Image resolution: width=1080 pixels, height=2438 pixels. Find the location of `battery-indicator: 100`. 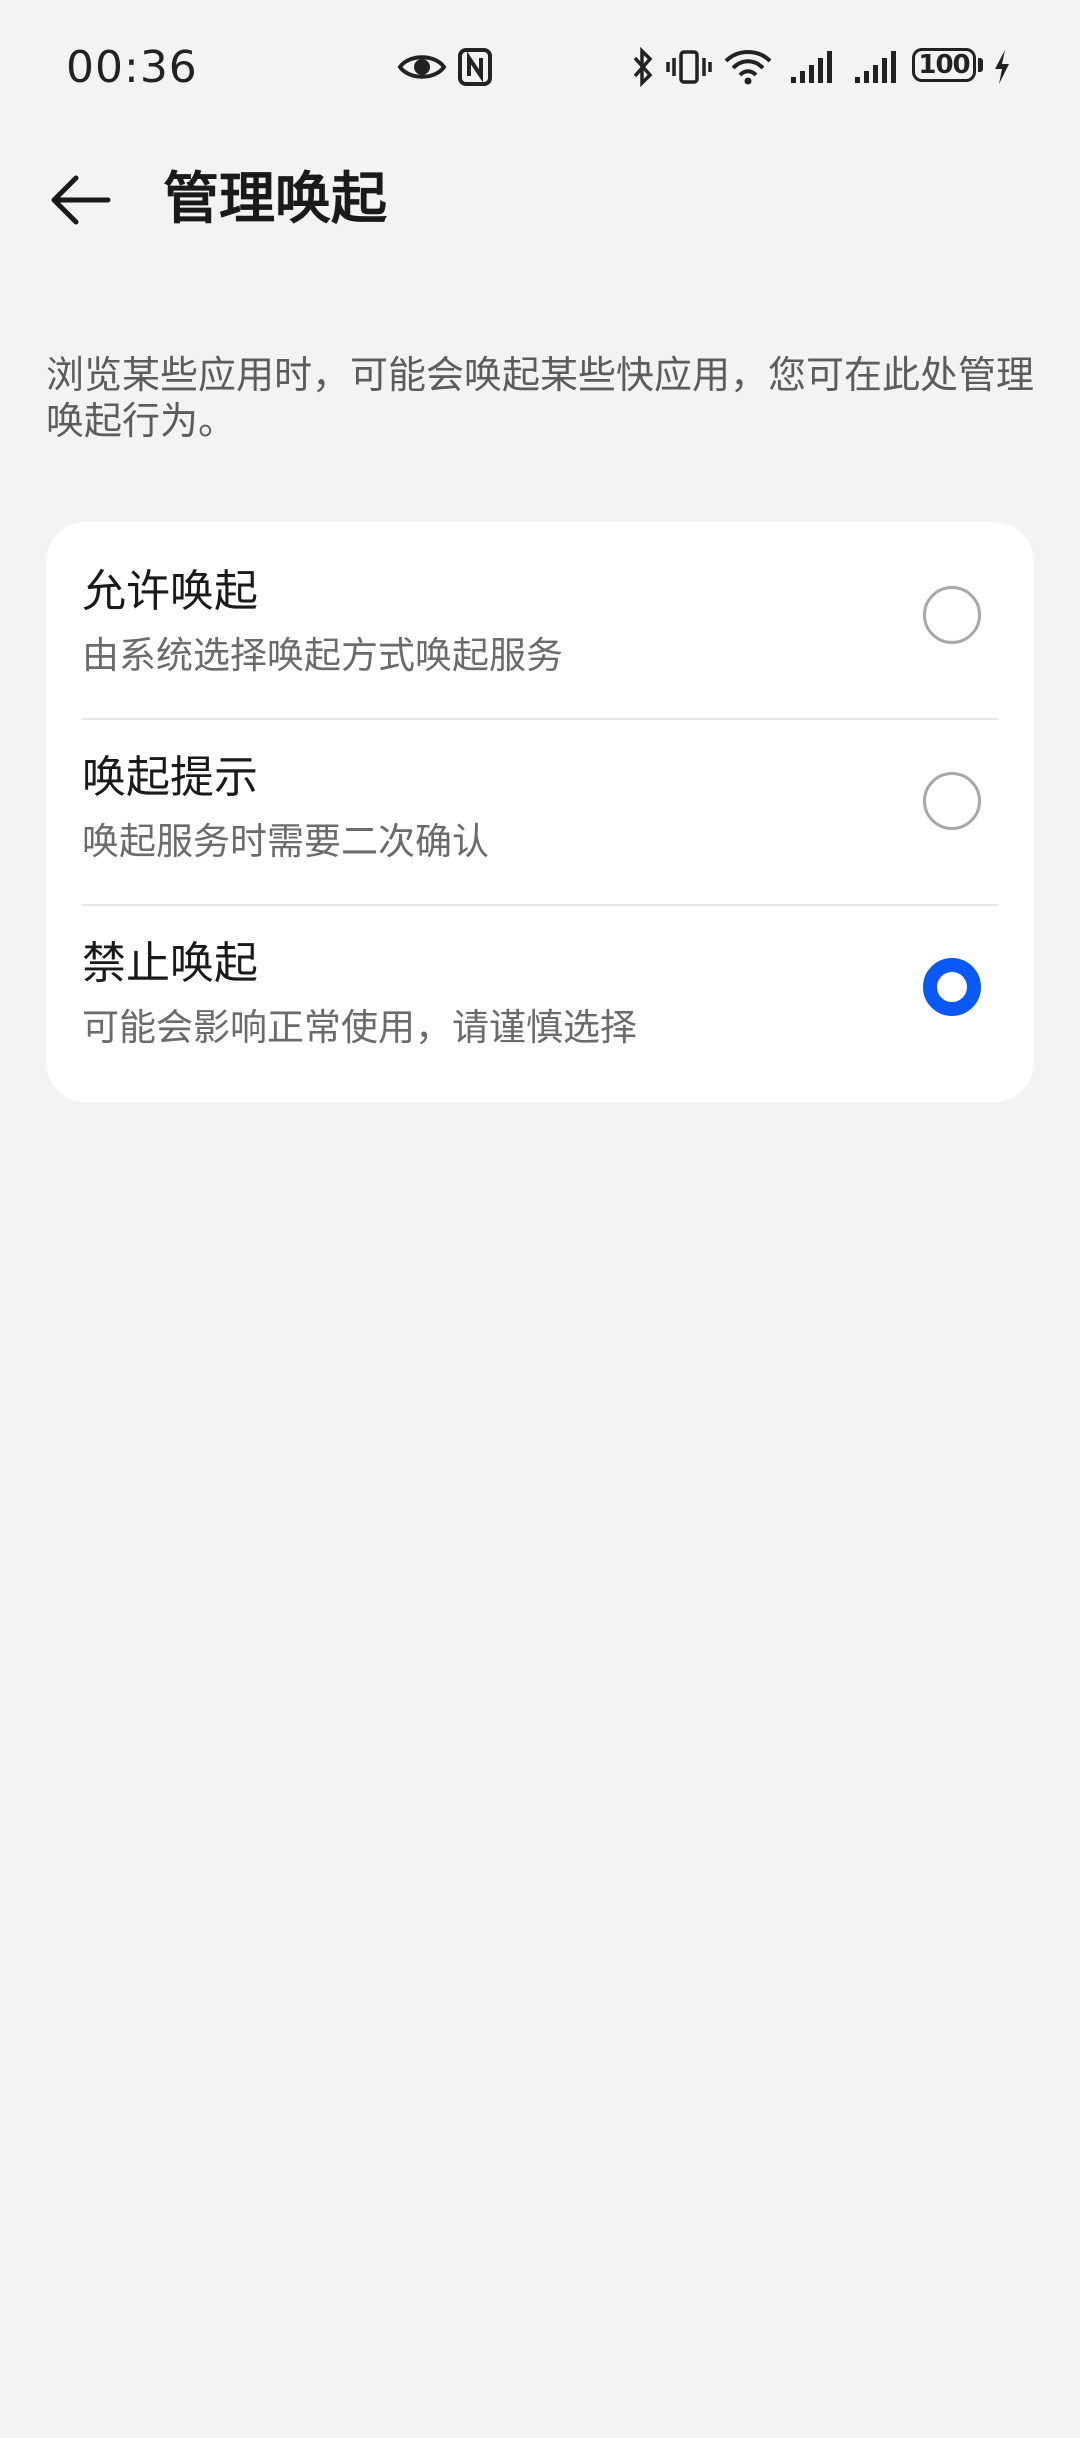

battery-indicator: 100 is located at coordinates (944, 65).